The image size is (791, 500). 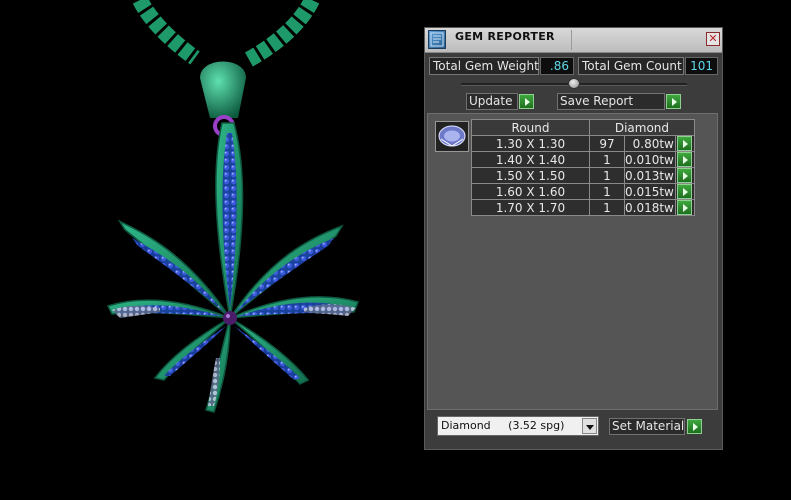 What do you see at coordinates (530, 159) in the screenshot?
I see `gem-size: 1.40 X 1.40` at bounding box center [530, 159].